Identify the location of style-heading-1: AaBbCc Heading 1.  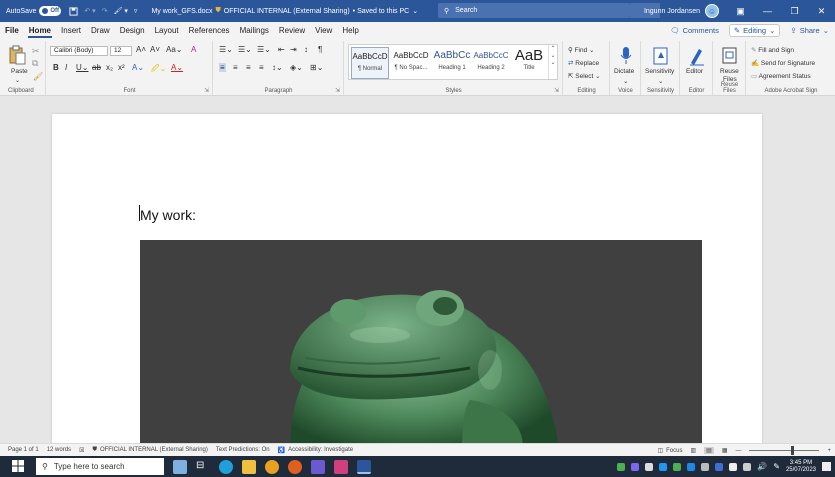
(452, 63).